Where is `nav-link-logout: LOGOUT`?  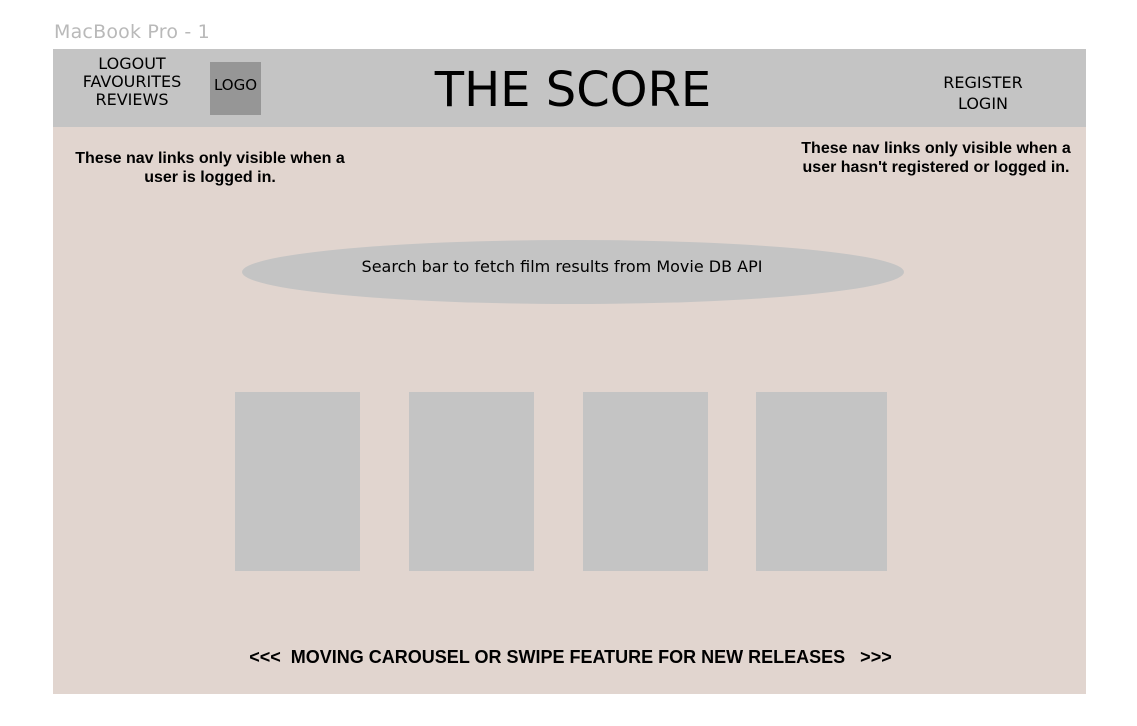
nav-link-logout: LOGOUT is located at coordinates (131, 64).